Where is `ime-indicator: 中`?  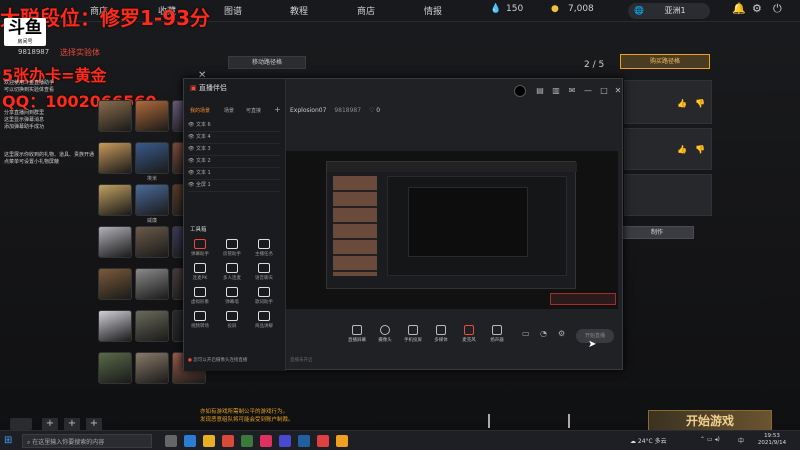
ime-indicator: 中 is located at coordinates (741, 440).